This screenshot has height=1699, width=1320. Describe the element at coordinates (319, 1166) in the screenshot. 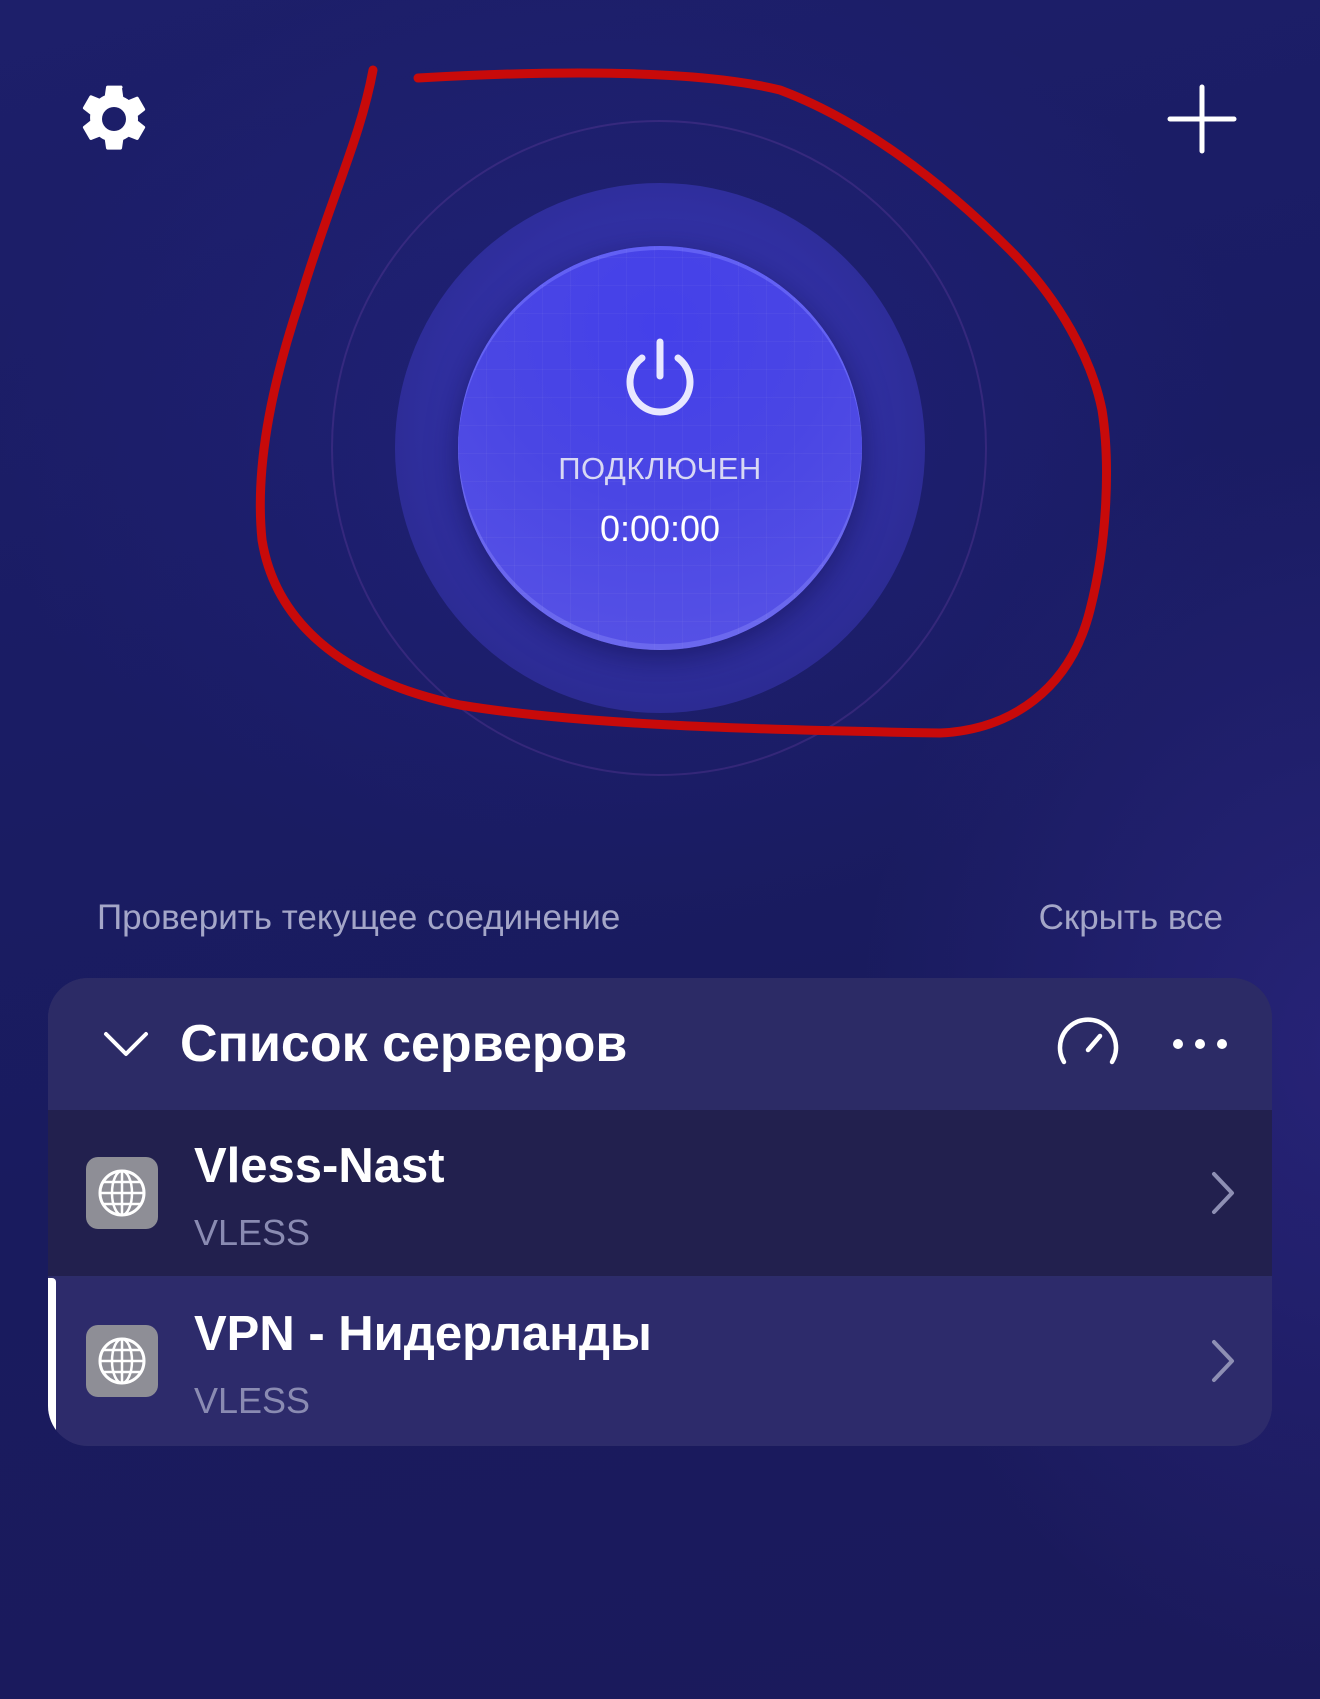

I see `server-name: Vless-Nast` at that location.